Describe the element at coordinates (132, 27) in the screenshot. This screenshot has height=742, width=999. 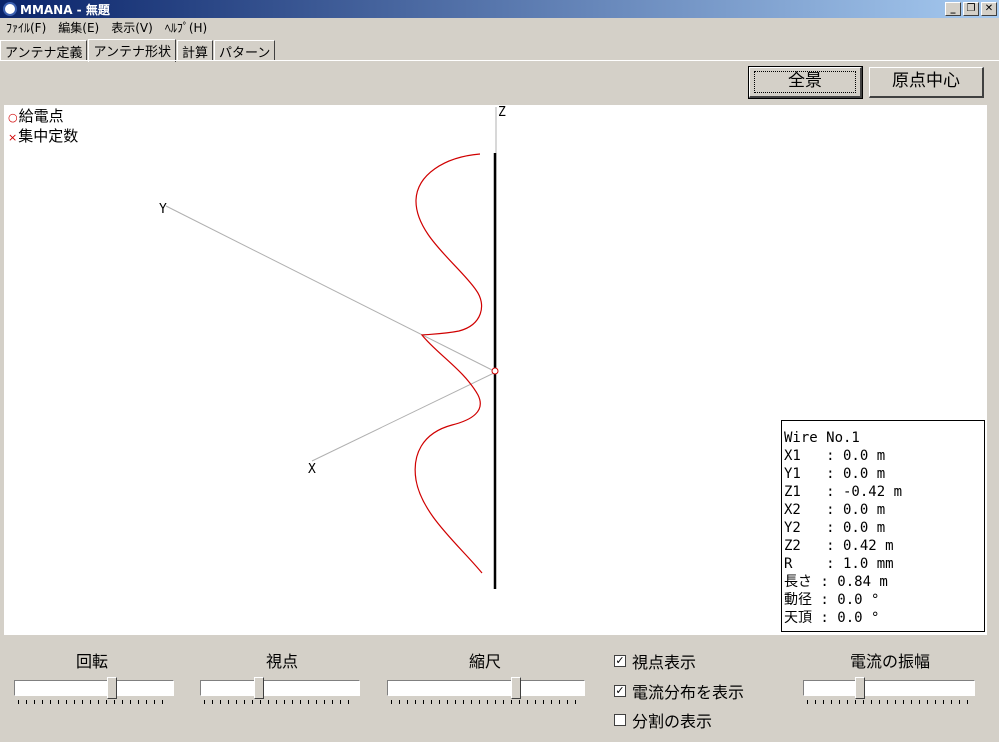
I see `menu-view: 表示(V)` at that location.